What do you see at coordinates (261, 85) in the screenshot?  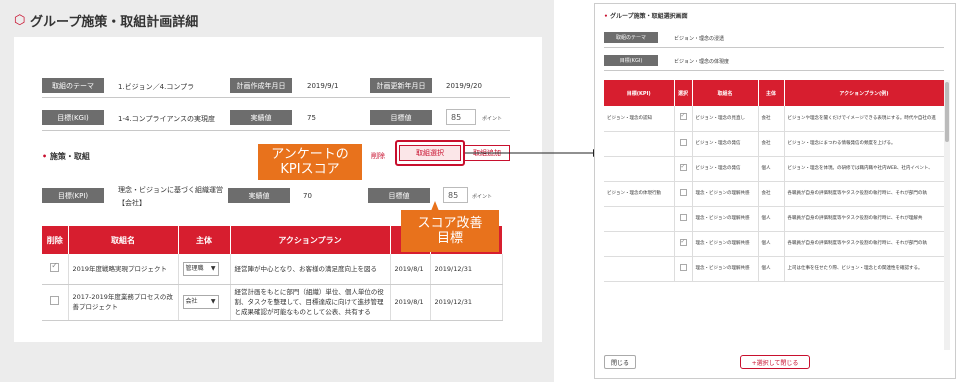 I see `created-label: 計画作成年月日` at bounding box center [261, 85].